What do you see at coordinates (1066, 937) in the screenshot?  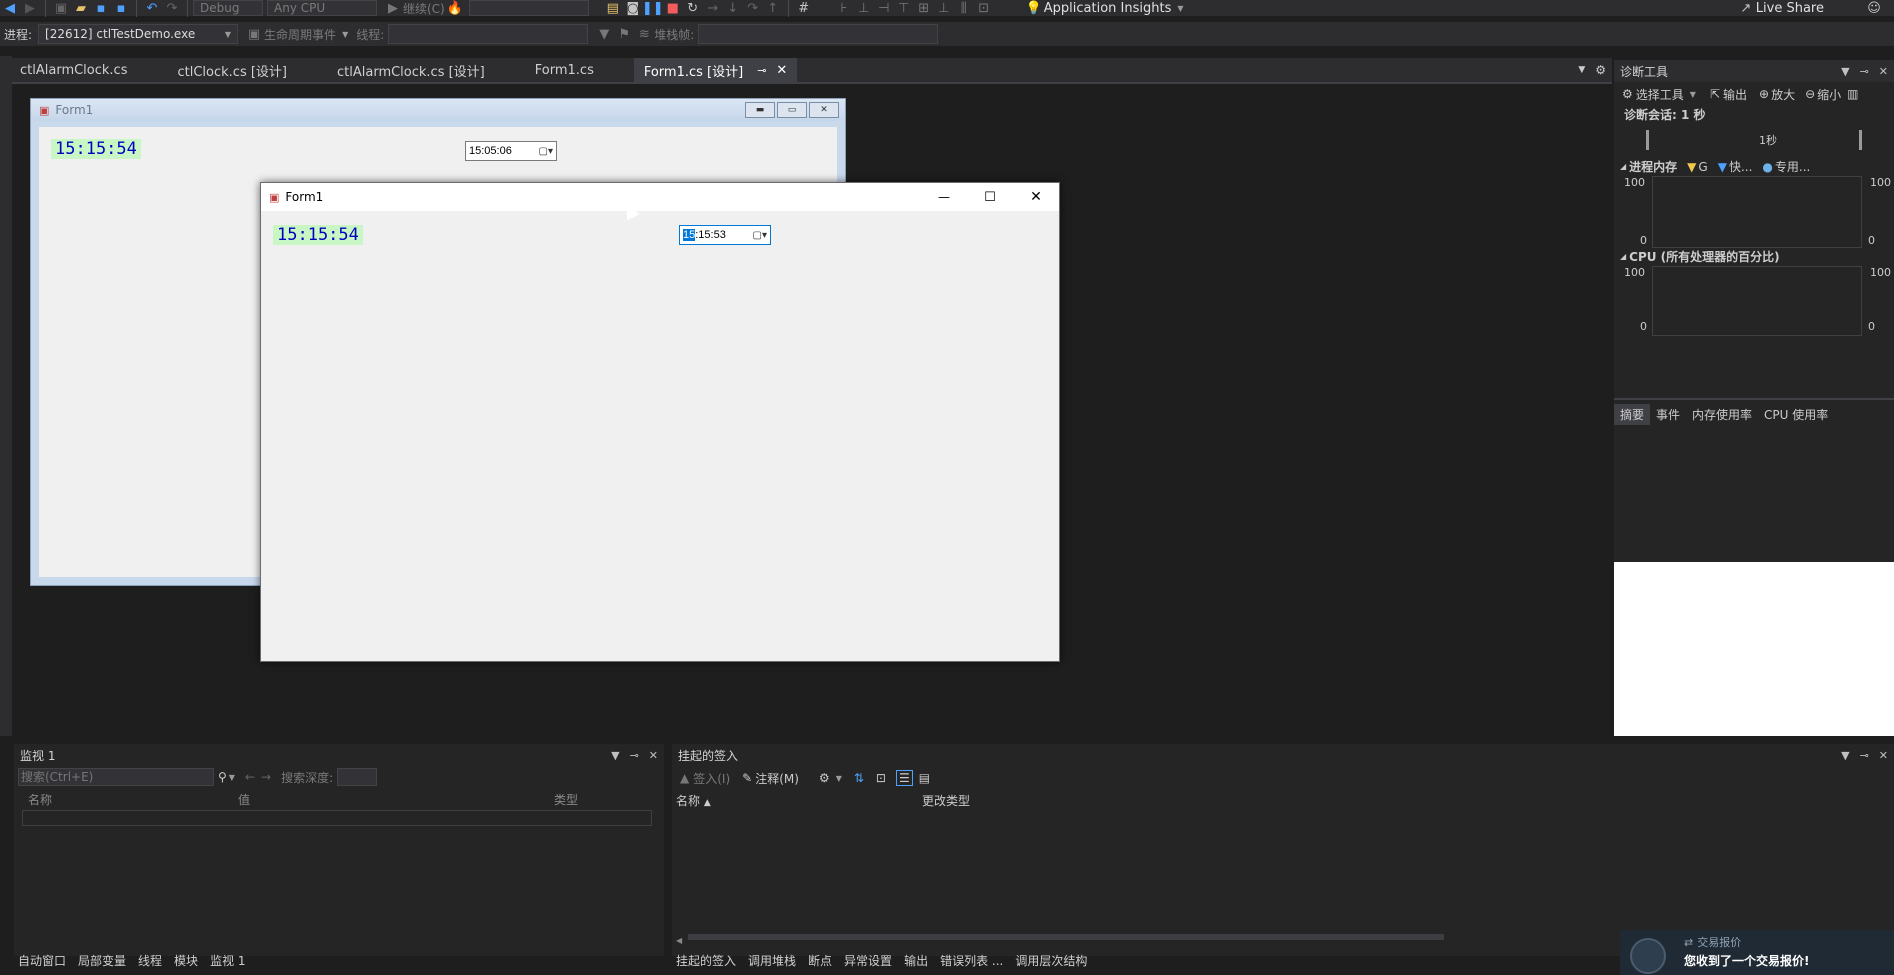 I see `scroll-thumb` at bounding box center [1066, 937].